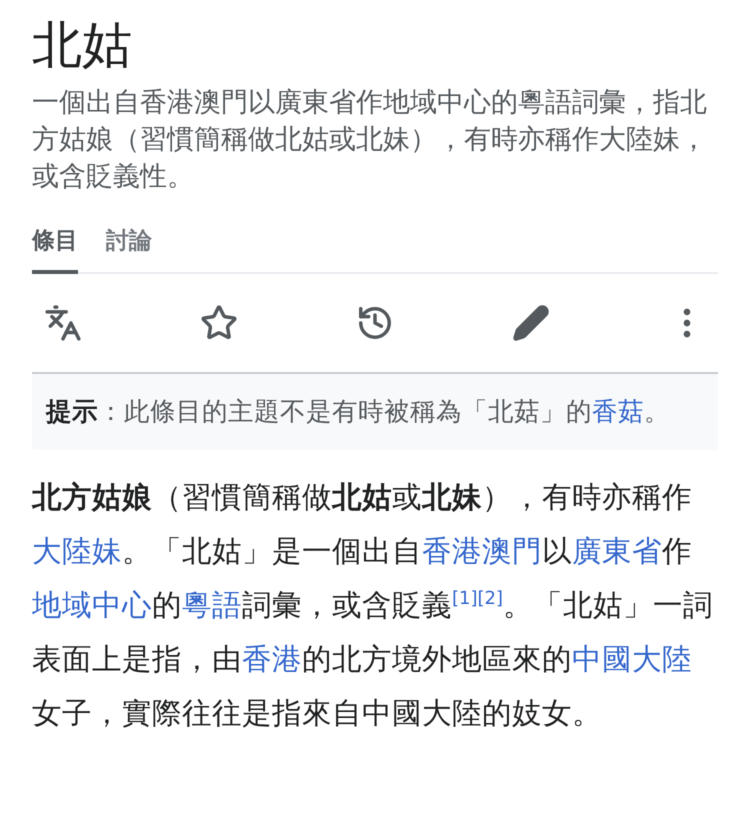 The height and width of the screenshot is (835, 750). I want to click on page-title: 北姑, so click(82, 45).